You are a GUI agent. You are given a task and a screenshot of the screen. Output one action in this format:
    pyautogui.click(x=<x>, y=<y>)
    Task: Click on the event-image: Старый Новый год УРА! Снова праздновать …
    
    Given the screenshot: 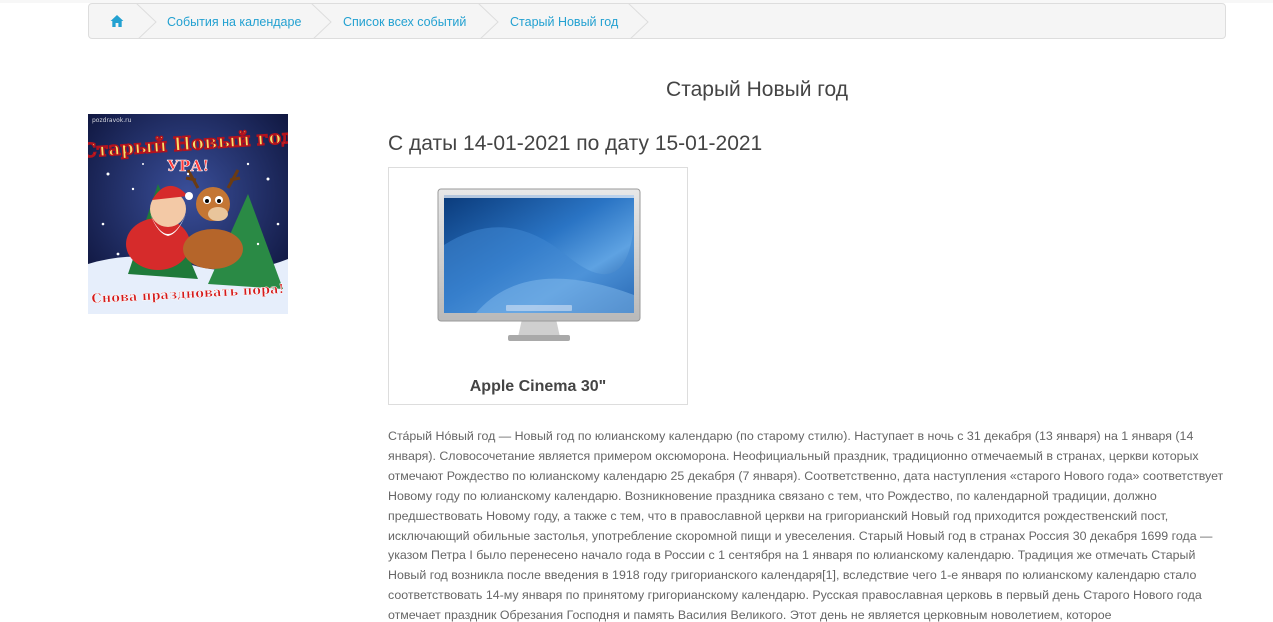 What is the action you would take?
    pyautogui.click(x=188, y=214)
    